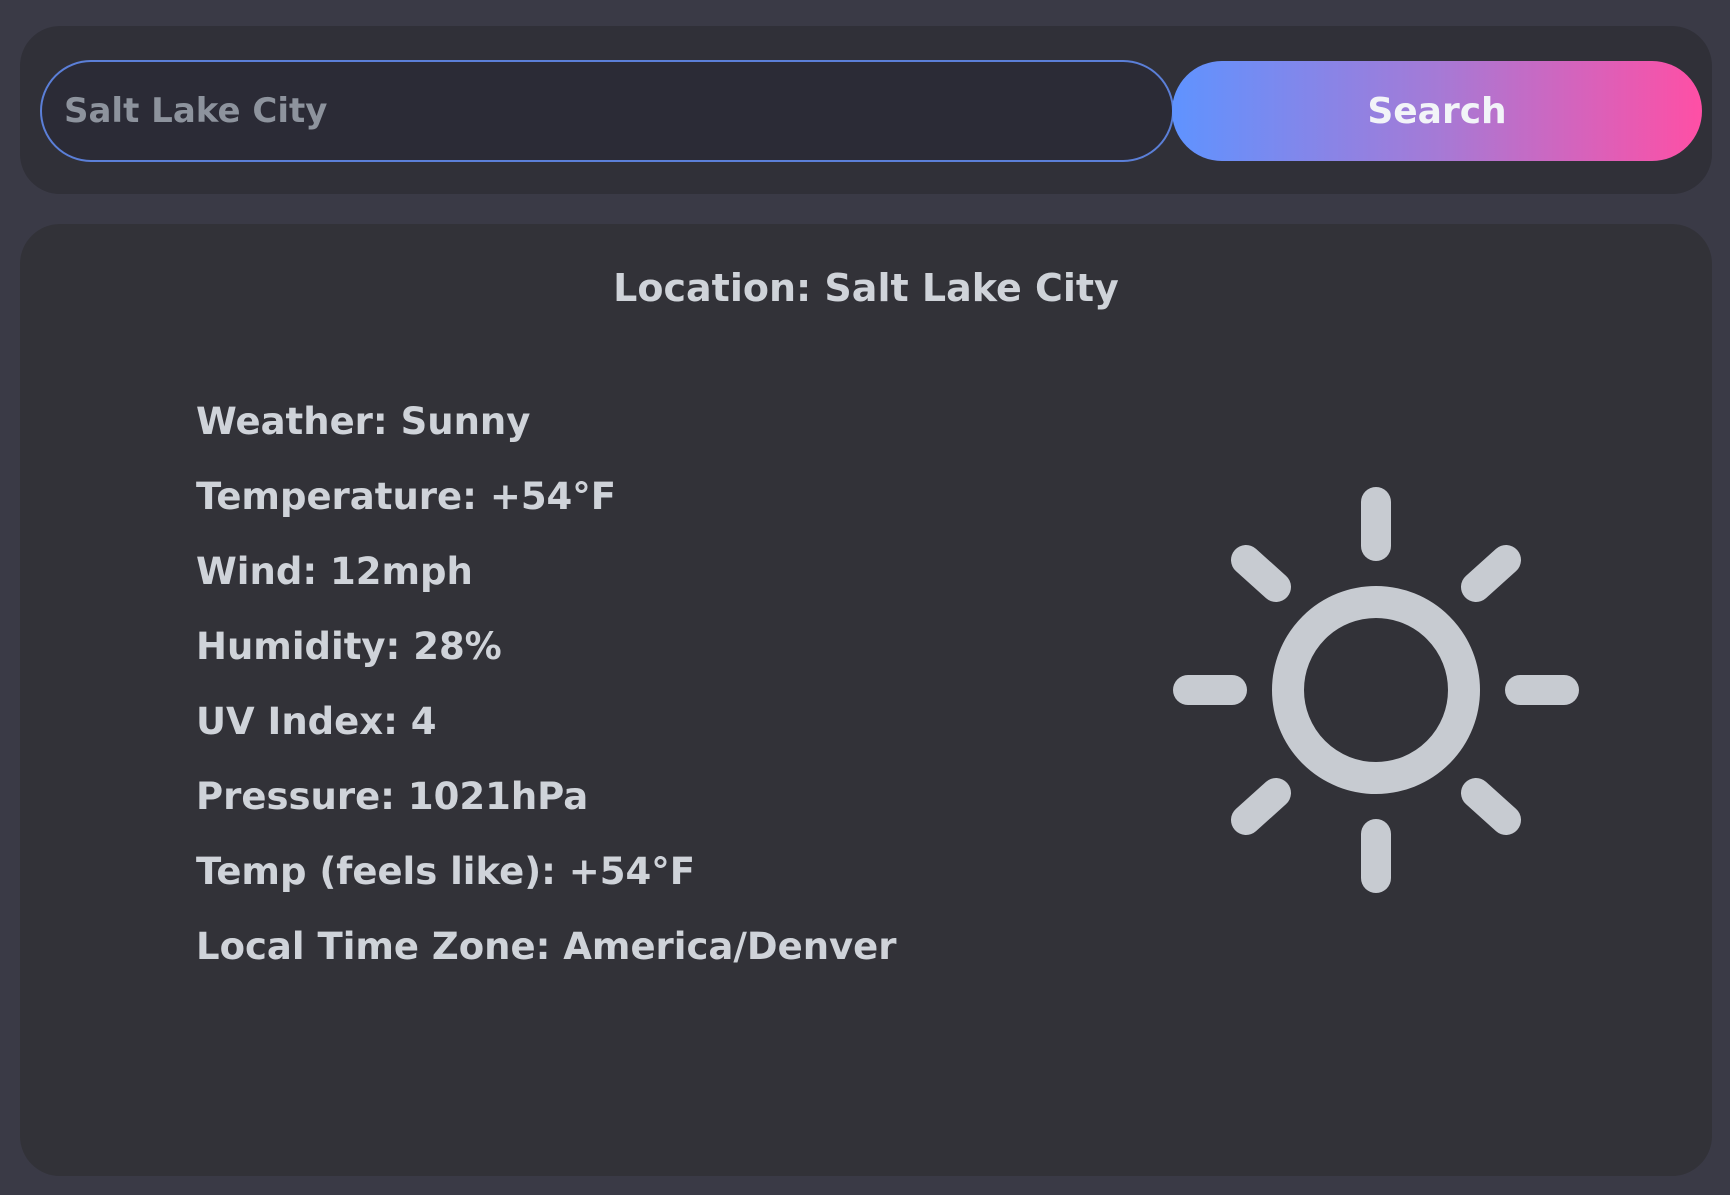 The image size is (1730, 1195). I want to click on uv-index: UV Index: 4, so click(316, 721).